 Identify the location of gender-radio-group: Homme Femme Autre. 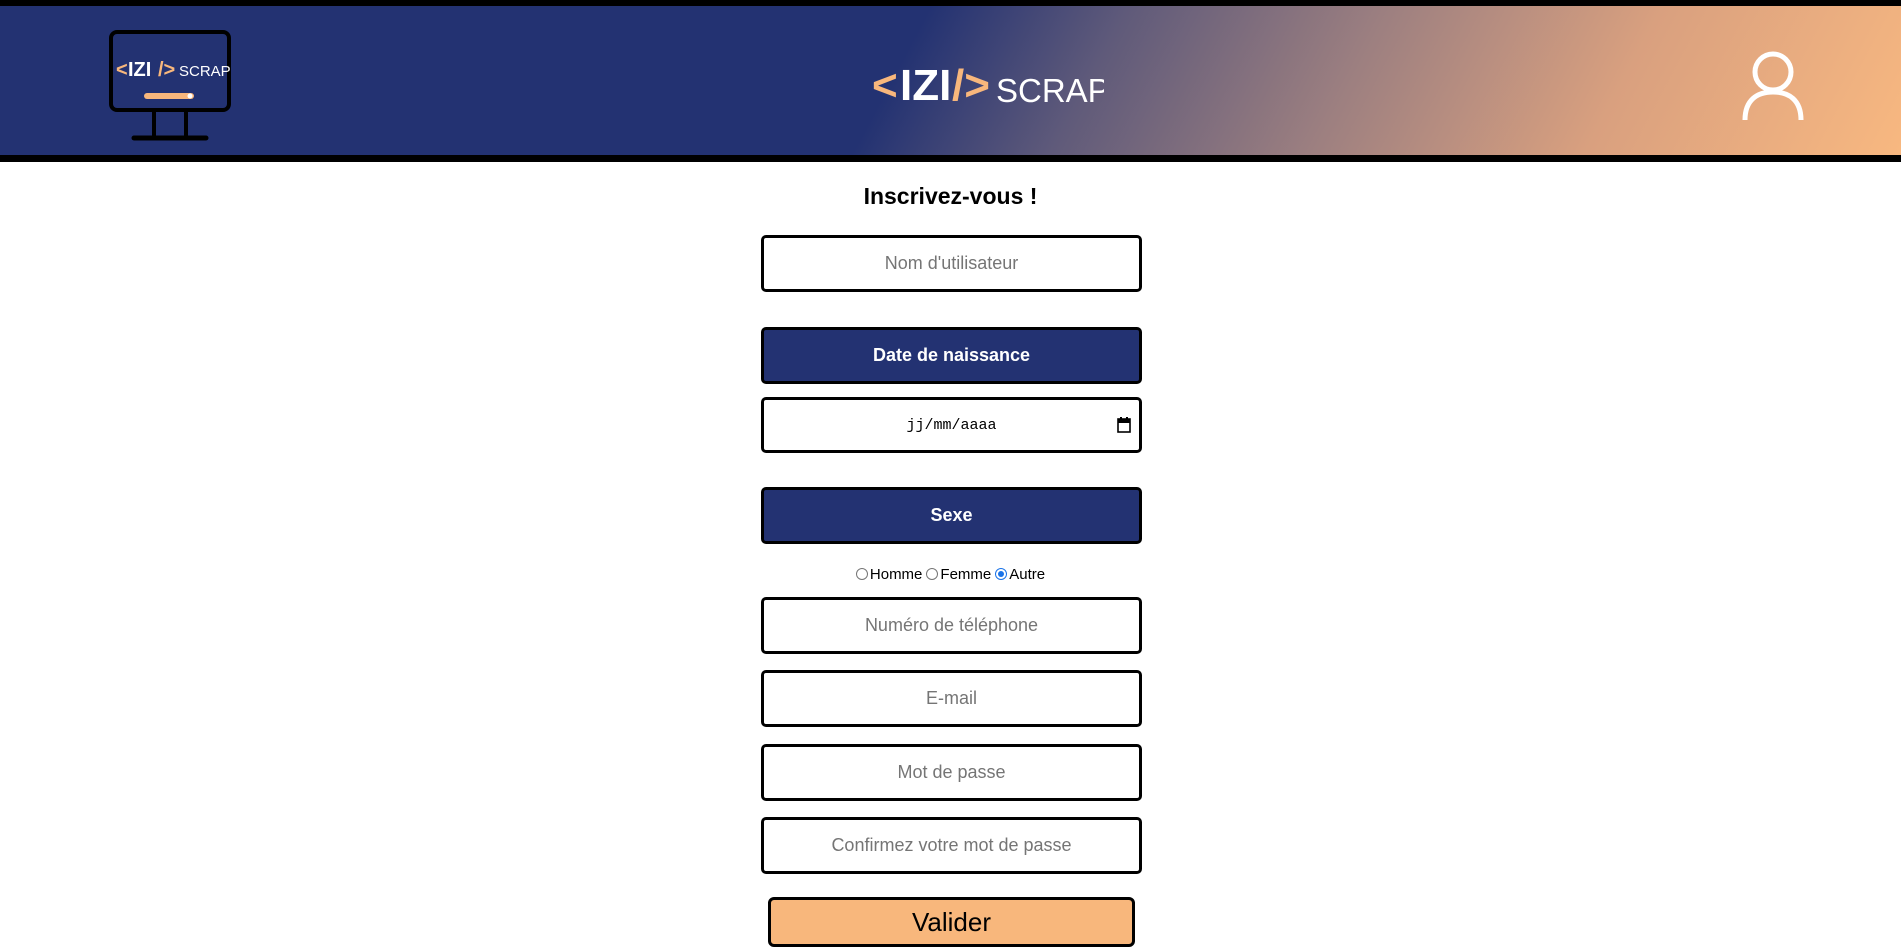
(950, 574).